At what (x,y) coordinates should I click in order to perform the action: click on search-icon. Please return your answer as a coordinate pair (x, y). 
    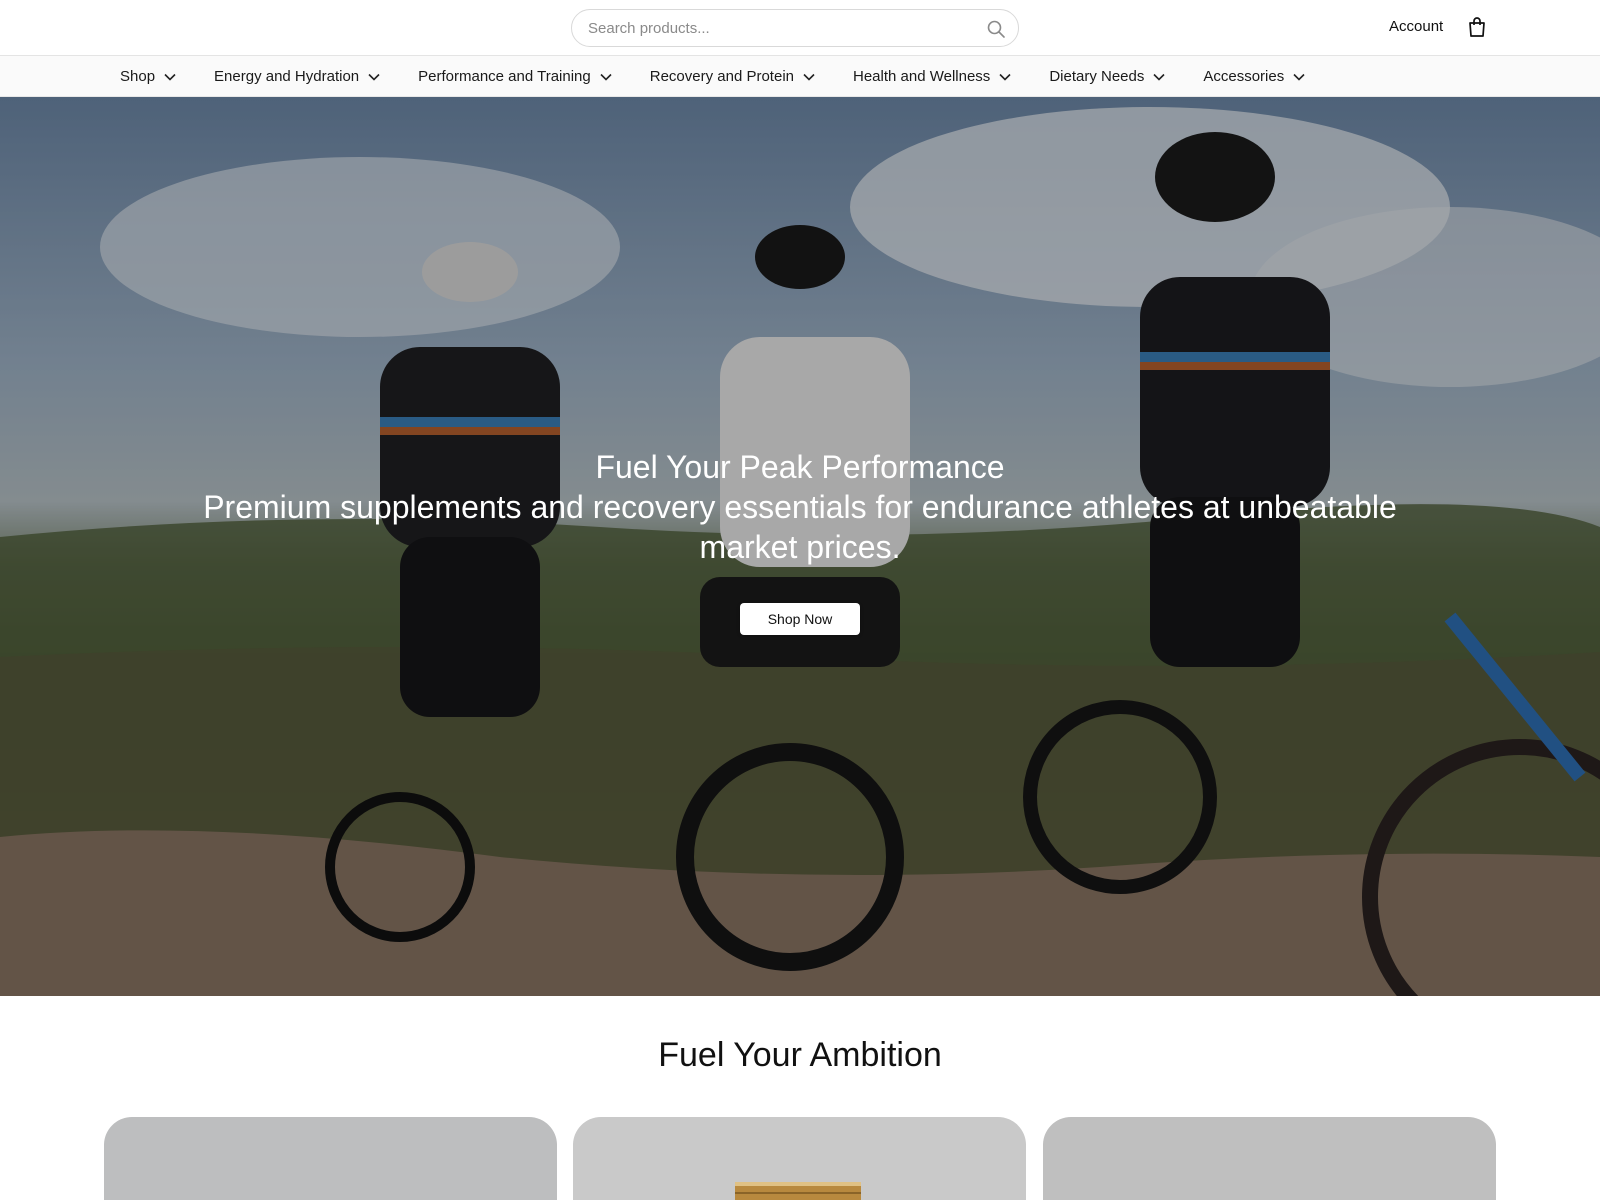
    Looking at the image, I should click on (996, 29).